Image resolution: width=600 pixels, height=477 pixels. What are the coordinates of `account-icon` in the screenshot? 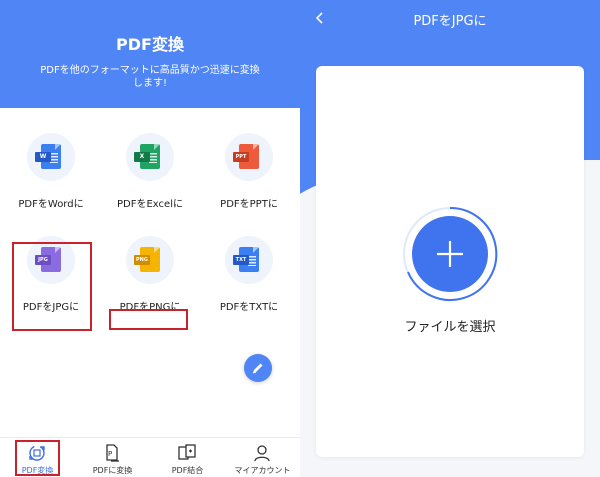 It's located at (262, 453).